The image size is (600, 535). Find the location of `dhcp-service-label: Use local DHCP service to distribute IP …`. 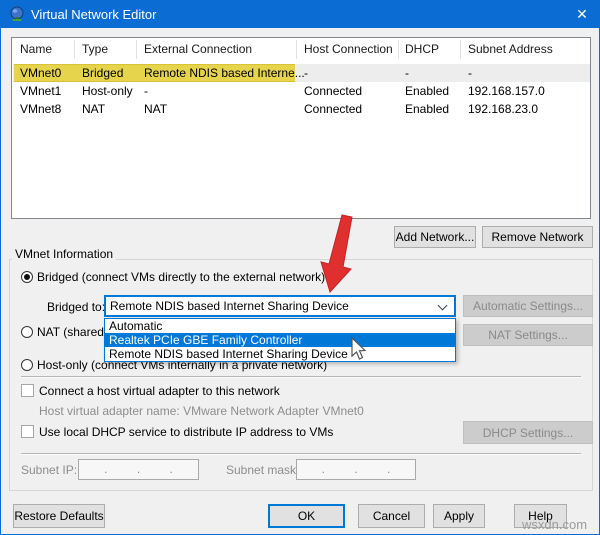

dhcp-service-label: Use local DHCP service to distribute IP … is located at coordinates (186, 432).